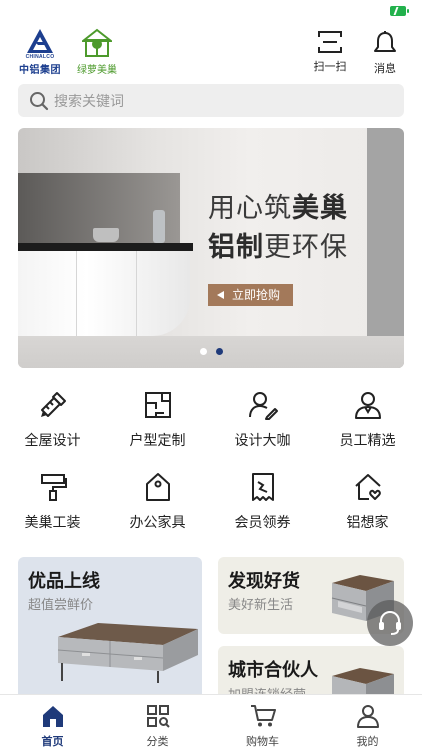 The width and height of the screenshot is (422, 750). I want to click on carousel-dot, so click(203, 351).